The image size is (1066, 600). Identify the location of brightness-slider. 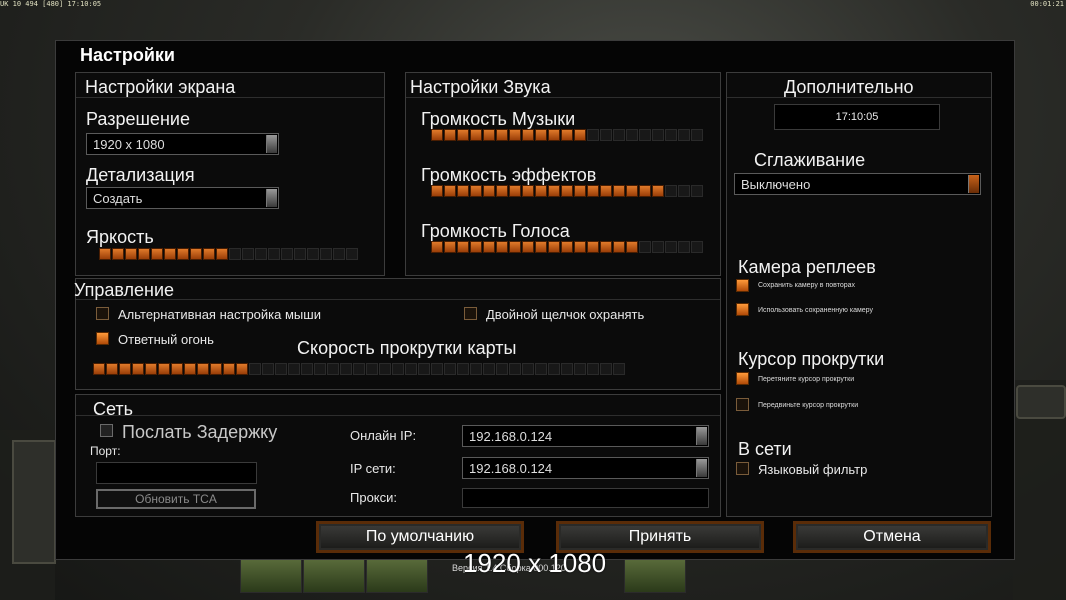
(228, 255).